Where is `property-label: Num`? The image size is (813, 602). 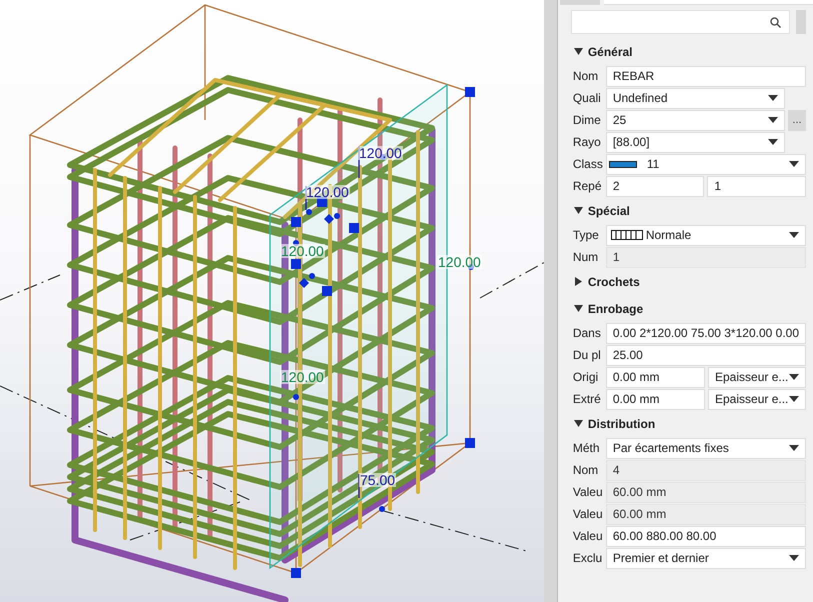 property-label: Num is located at coordinates (586, 257).